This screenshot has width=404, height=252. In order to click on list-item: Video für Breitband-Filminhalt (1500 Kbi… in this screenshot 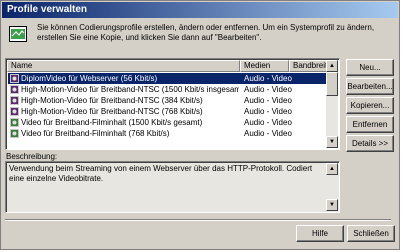, I will do `click(168, 122)`.